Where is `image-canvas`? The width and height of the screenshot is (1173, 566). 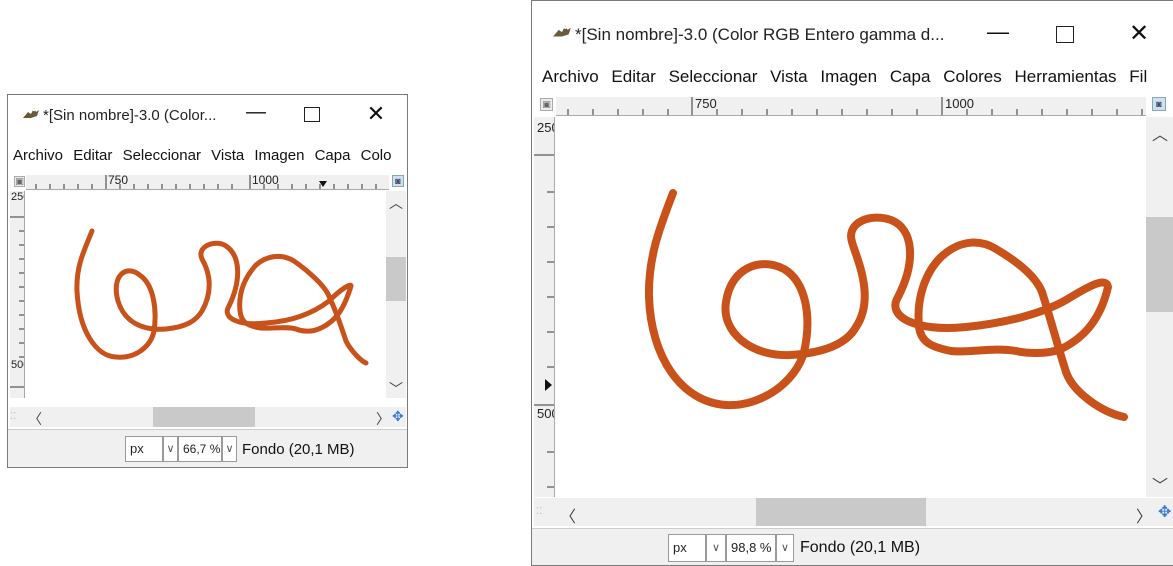 image-canvas is located at coordinates (206, 294).